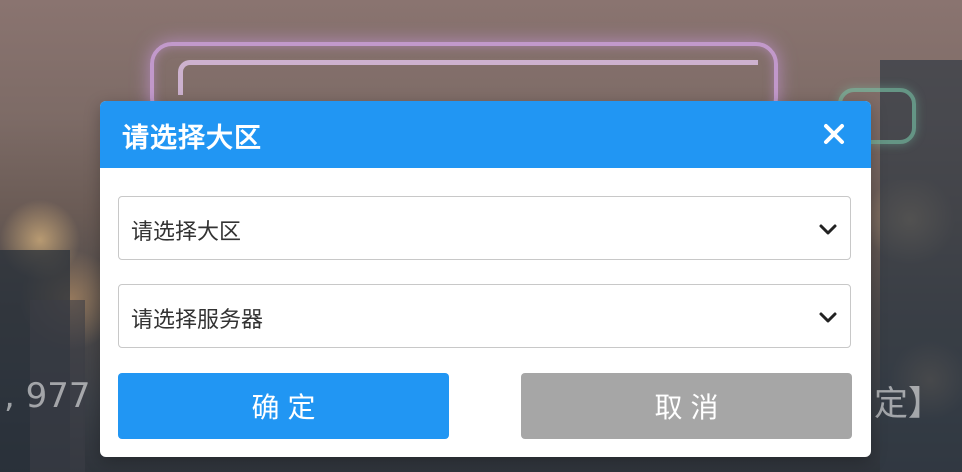  What do you see at coordinates (192, 138) in the screenshot?
I see `dialog-title: 请选择大区` at bounding box center [192, 138].